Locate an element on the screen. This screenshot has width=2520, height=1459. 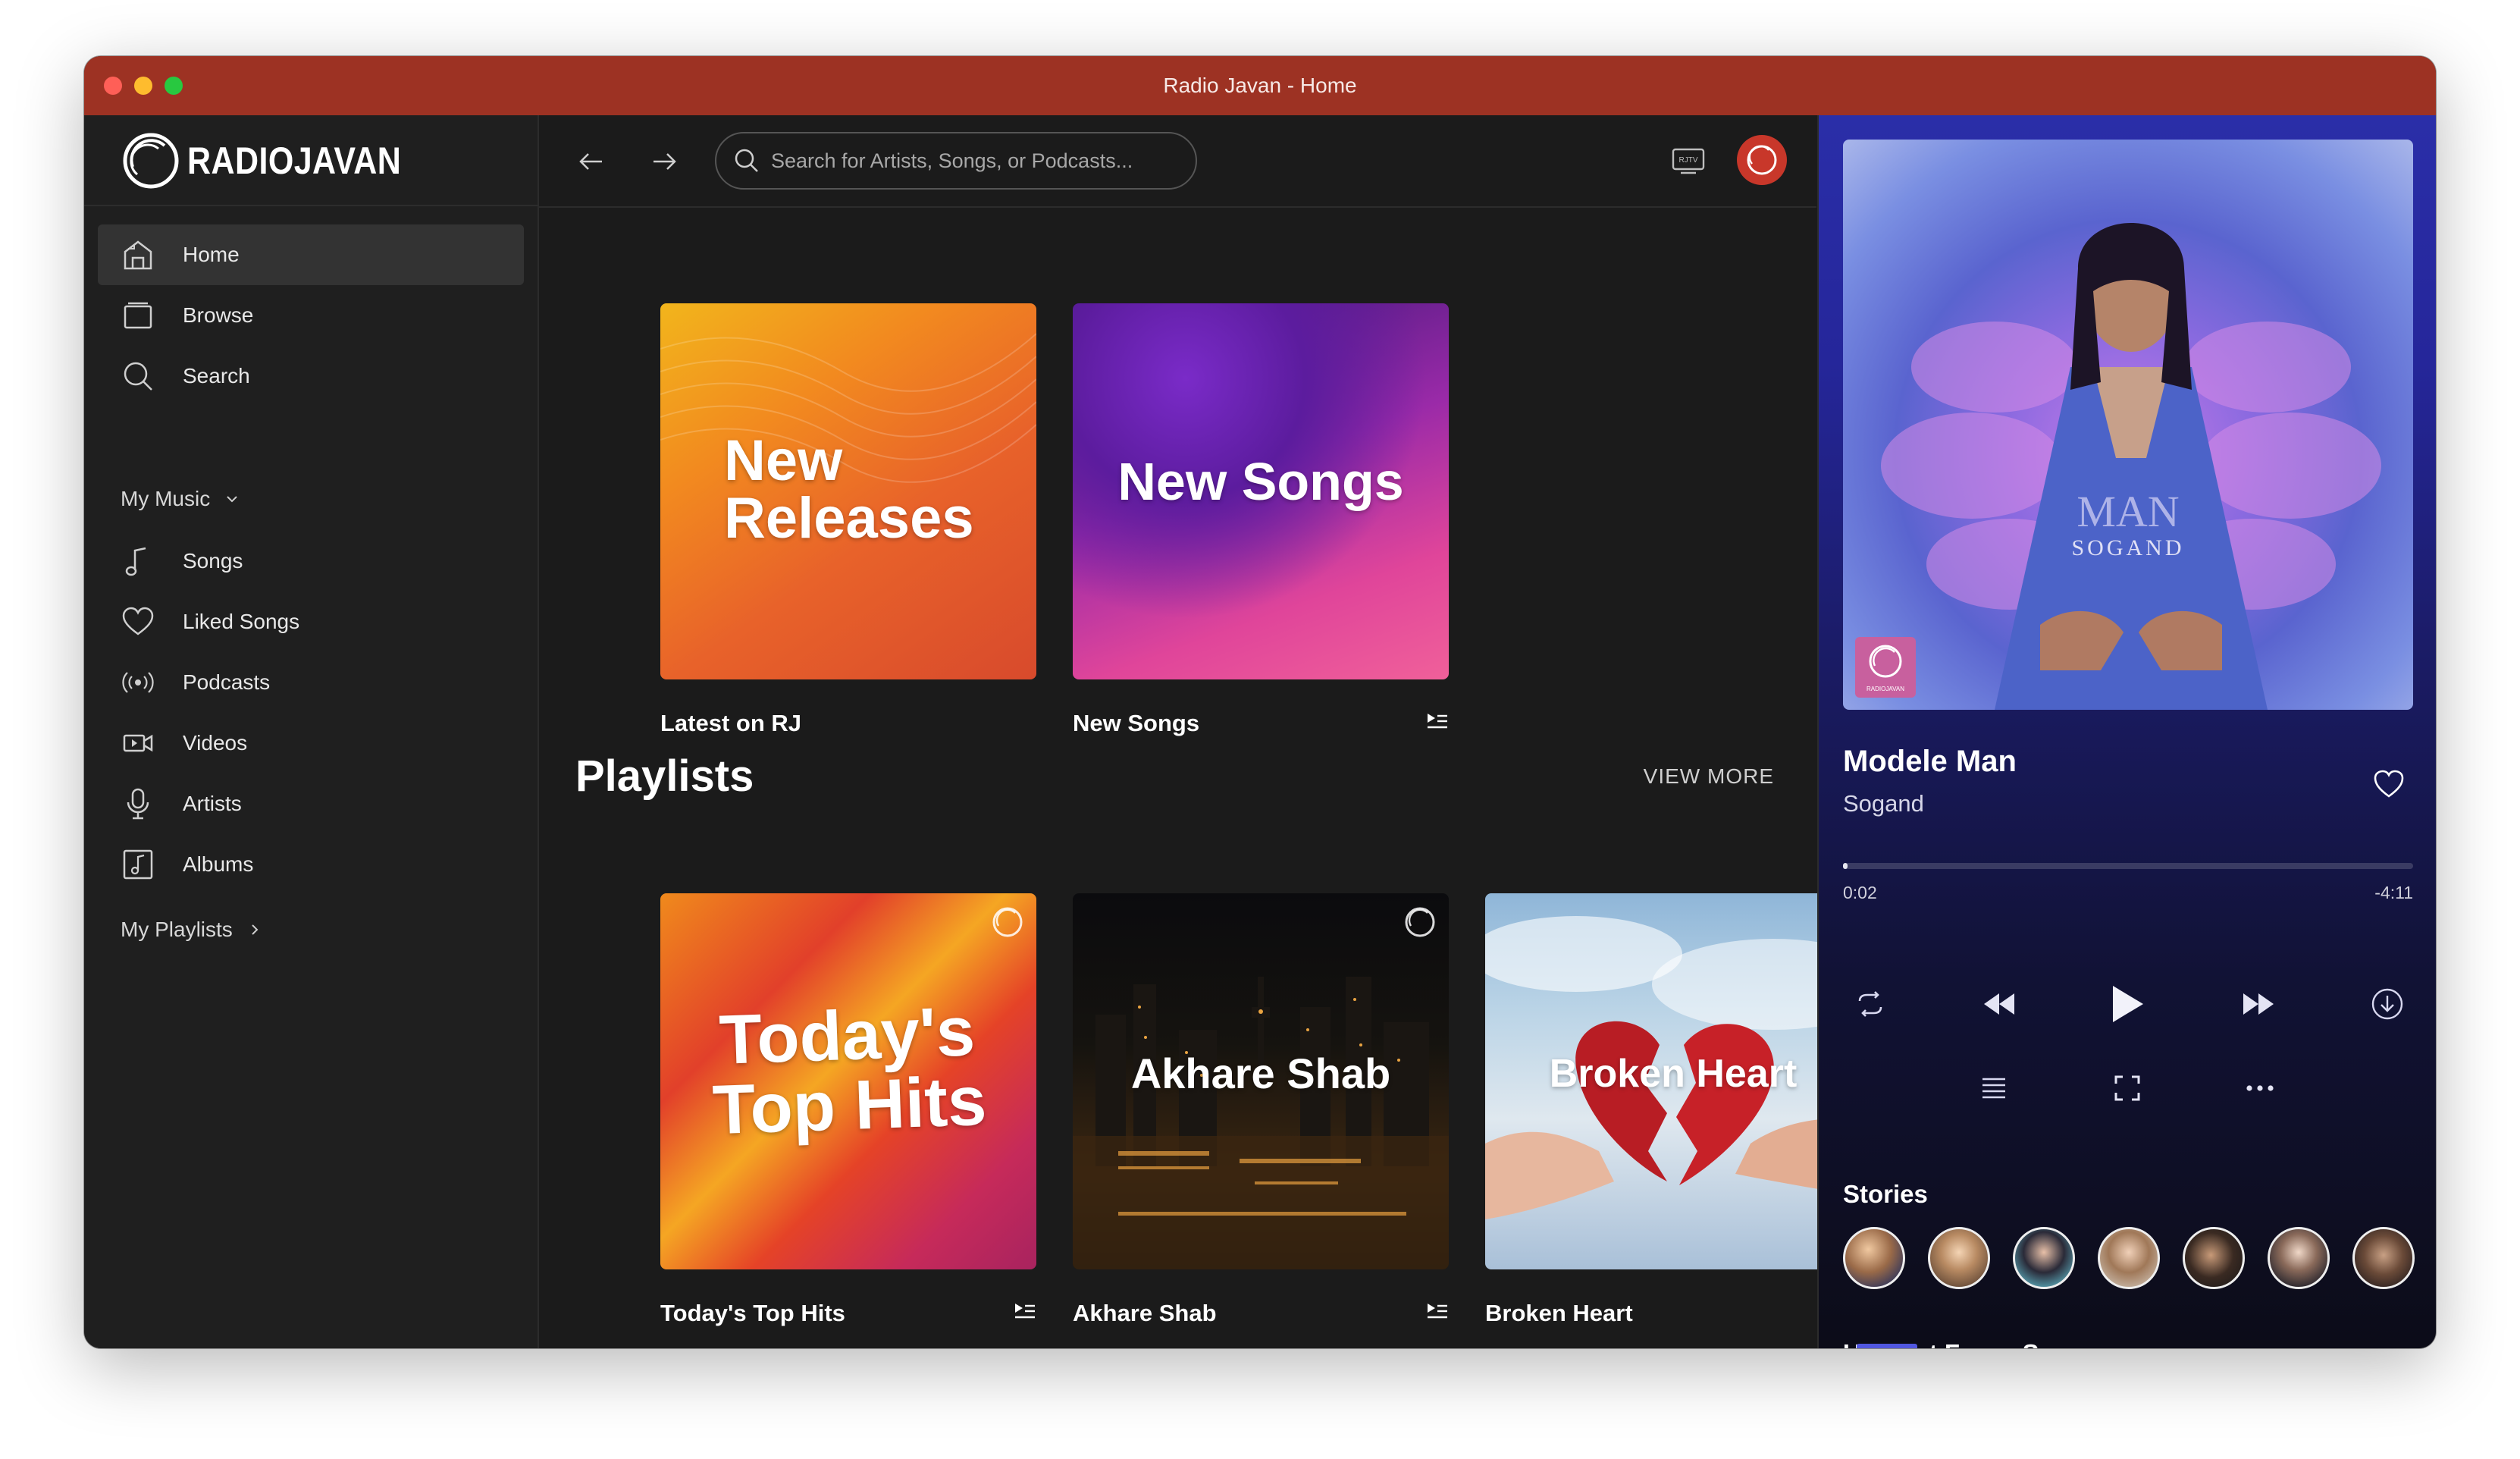
my-playlists-header: My Playlists is located at coordinates (192, 930).